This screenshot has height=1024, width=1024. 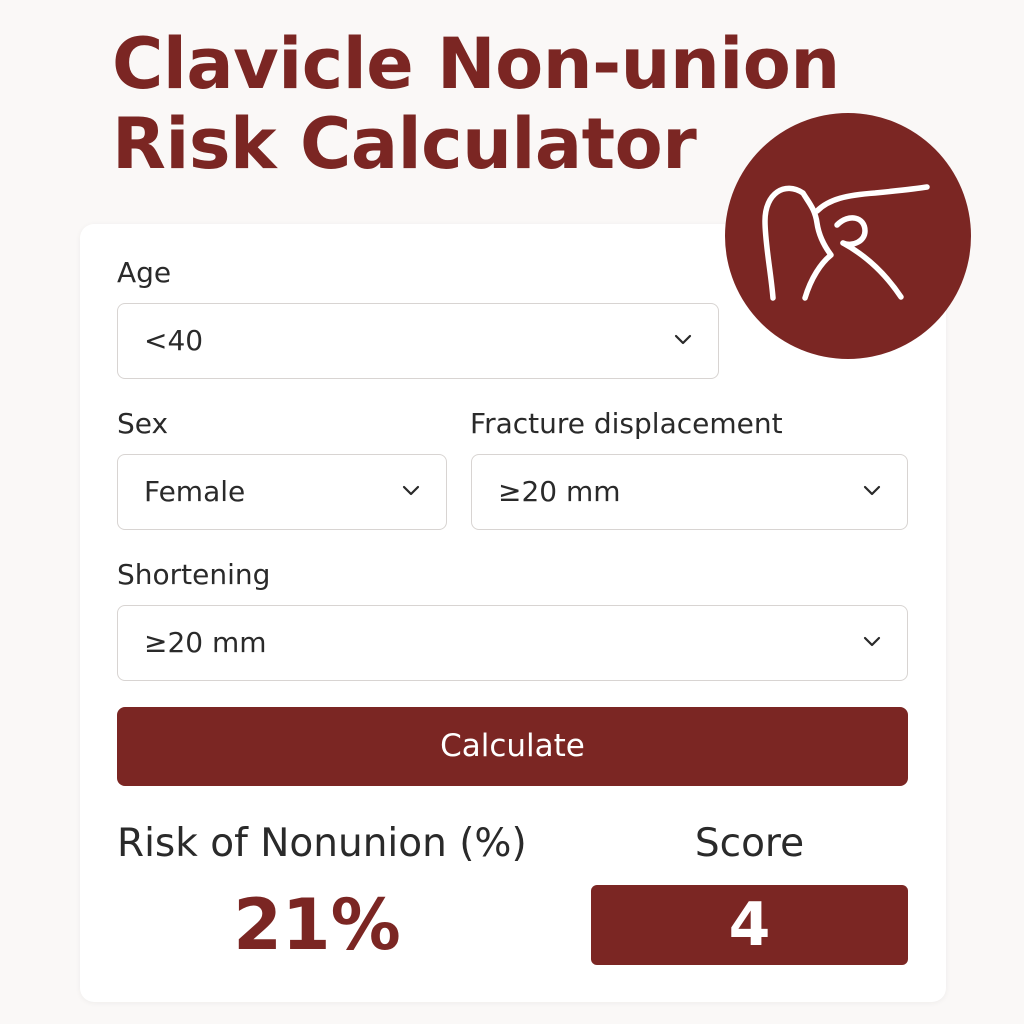 I want to click on displacement-label: Fracture displacement, so click(x=626, y=423).